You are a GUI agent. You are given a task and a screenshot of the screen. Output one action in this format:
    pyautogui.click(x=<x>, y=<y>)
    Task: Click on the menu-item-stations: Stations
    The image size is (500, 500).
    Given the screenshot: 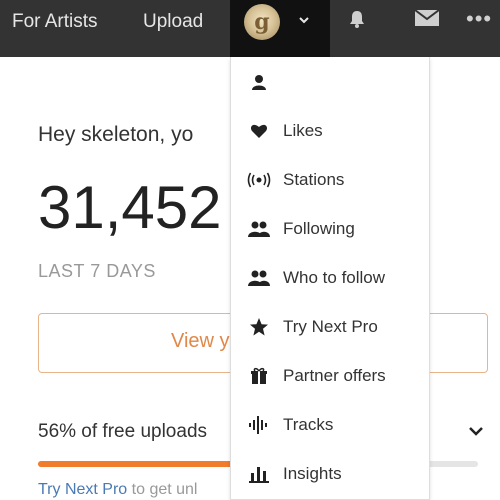 What is the action you would take?
    pyautogui.click(x=330, y=179)
    